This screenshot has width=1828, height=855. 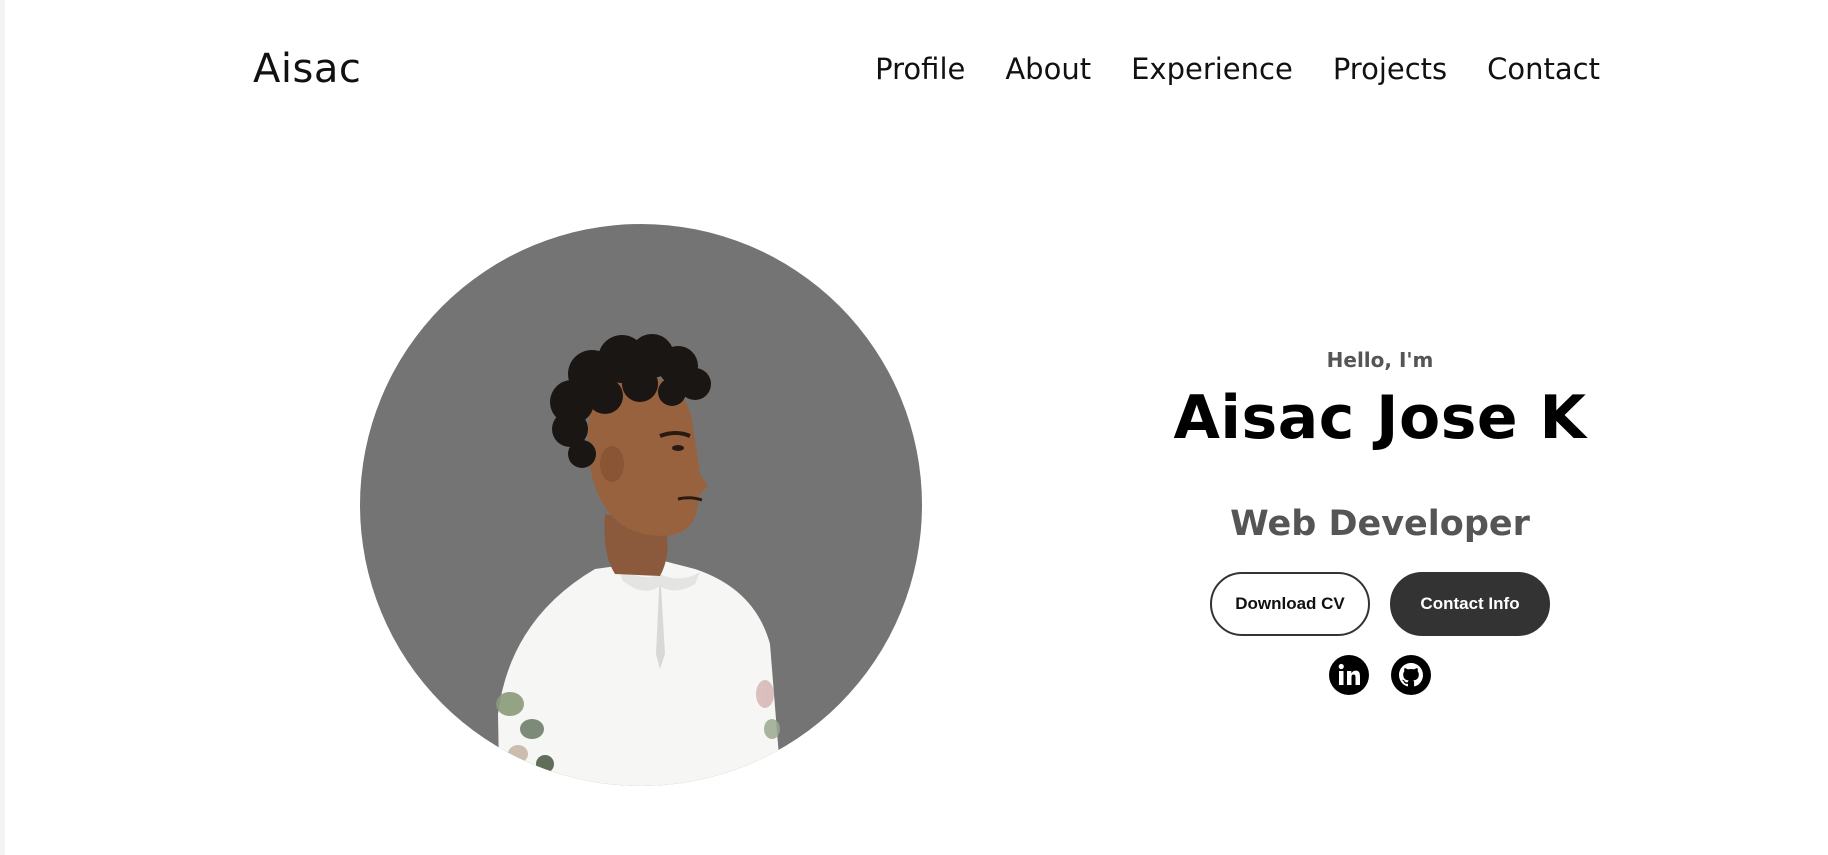 What do you see at coordinates (1290, 604) in the screenshot?
I see `download-cv-button: Download CV` at bounding box center [1290, 604].